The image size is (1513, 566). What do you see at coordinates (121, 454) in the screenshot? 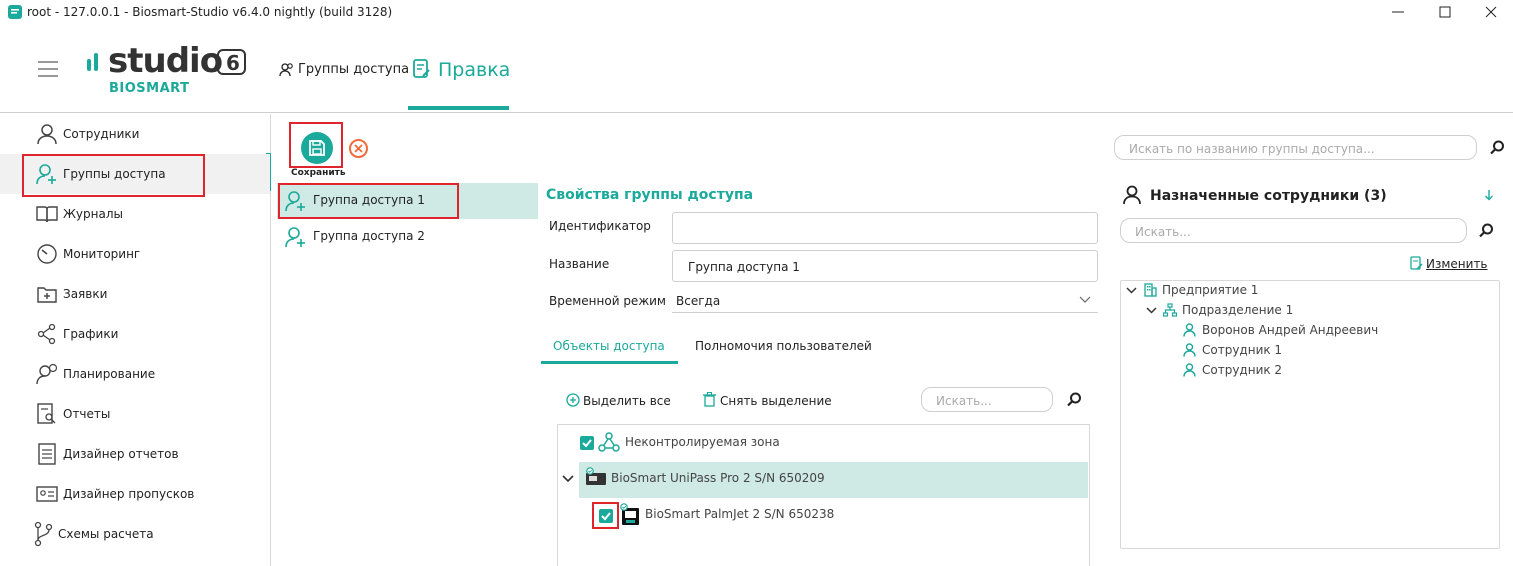
I see `sidebar-item-label: Дизайнер отчетов` at bounding box center [121, 454].